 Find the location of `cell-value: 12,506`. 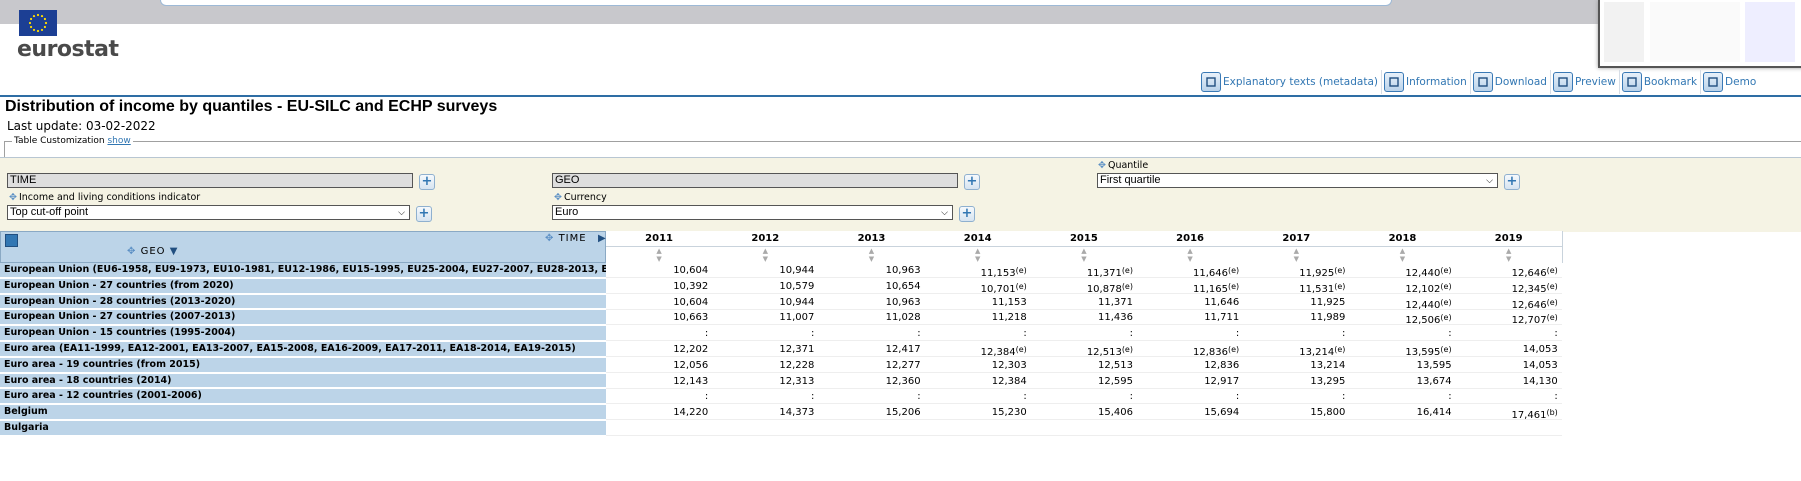

cell-value: 12,506 is located at coordinates (1423, 321).